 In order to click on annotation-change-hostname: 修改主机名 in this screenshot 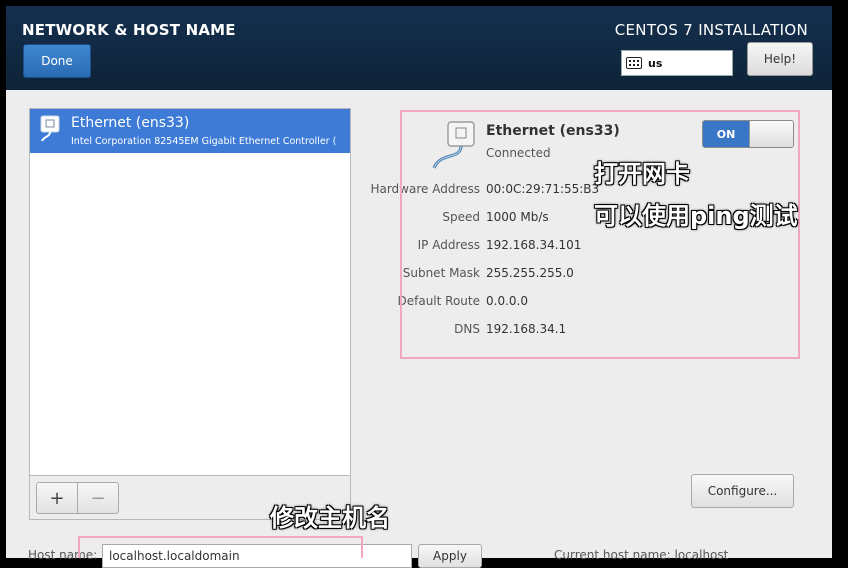, I will do `click(330, 518)`.